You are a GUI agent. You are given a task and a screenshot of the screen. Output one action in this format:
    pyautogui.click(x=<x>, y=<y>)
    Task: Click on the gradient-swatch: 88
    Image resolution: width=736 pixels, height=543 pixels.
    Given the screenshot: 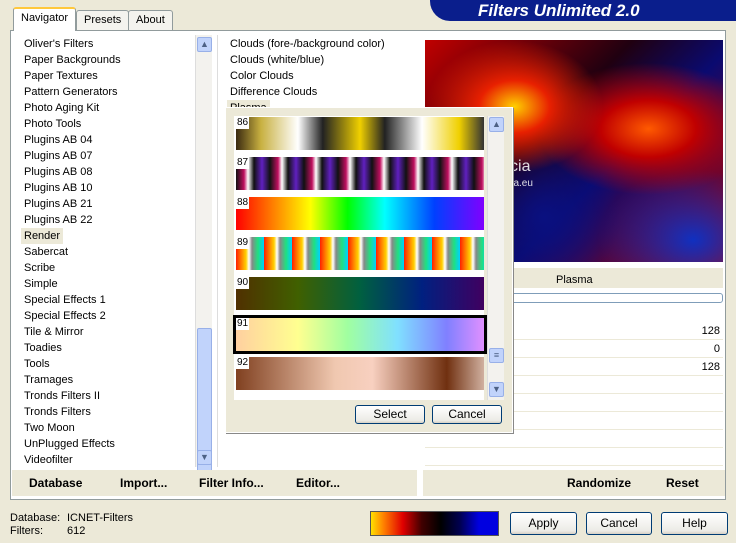 What is the action you would take?
    pyautogui.click(x=360, y=213)
    